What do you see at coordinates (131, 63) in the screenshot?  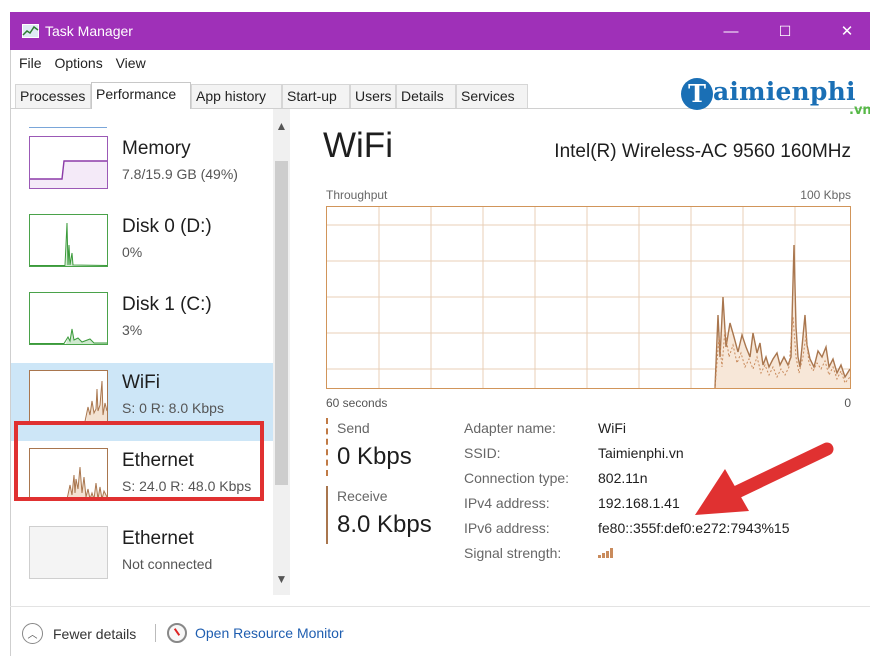 I see `menu-view: View` at bounding box center [131, 63].